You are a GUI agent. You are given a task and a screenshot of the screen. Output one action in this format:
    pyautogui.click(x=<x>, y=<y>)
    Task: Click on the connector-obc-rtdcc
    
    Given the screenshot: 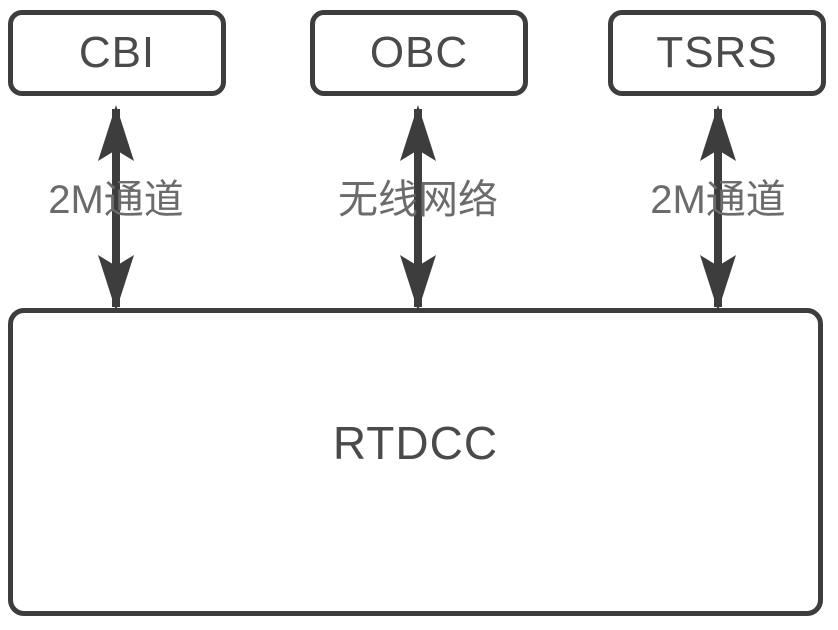 What is the action you would take?
    pyautogui.click(x=418, y=208)
    